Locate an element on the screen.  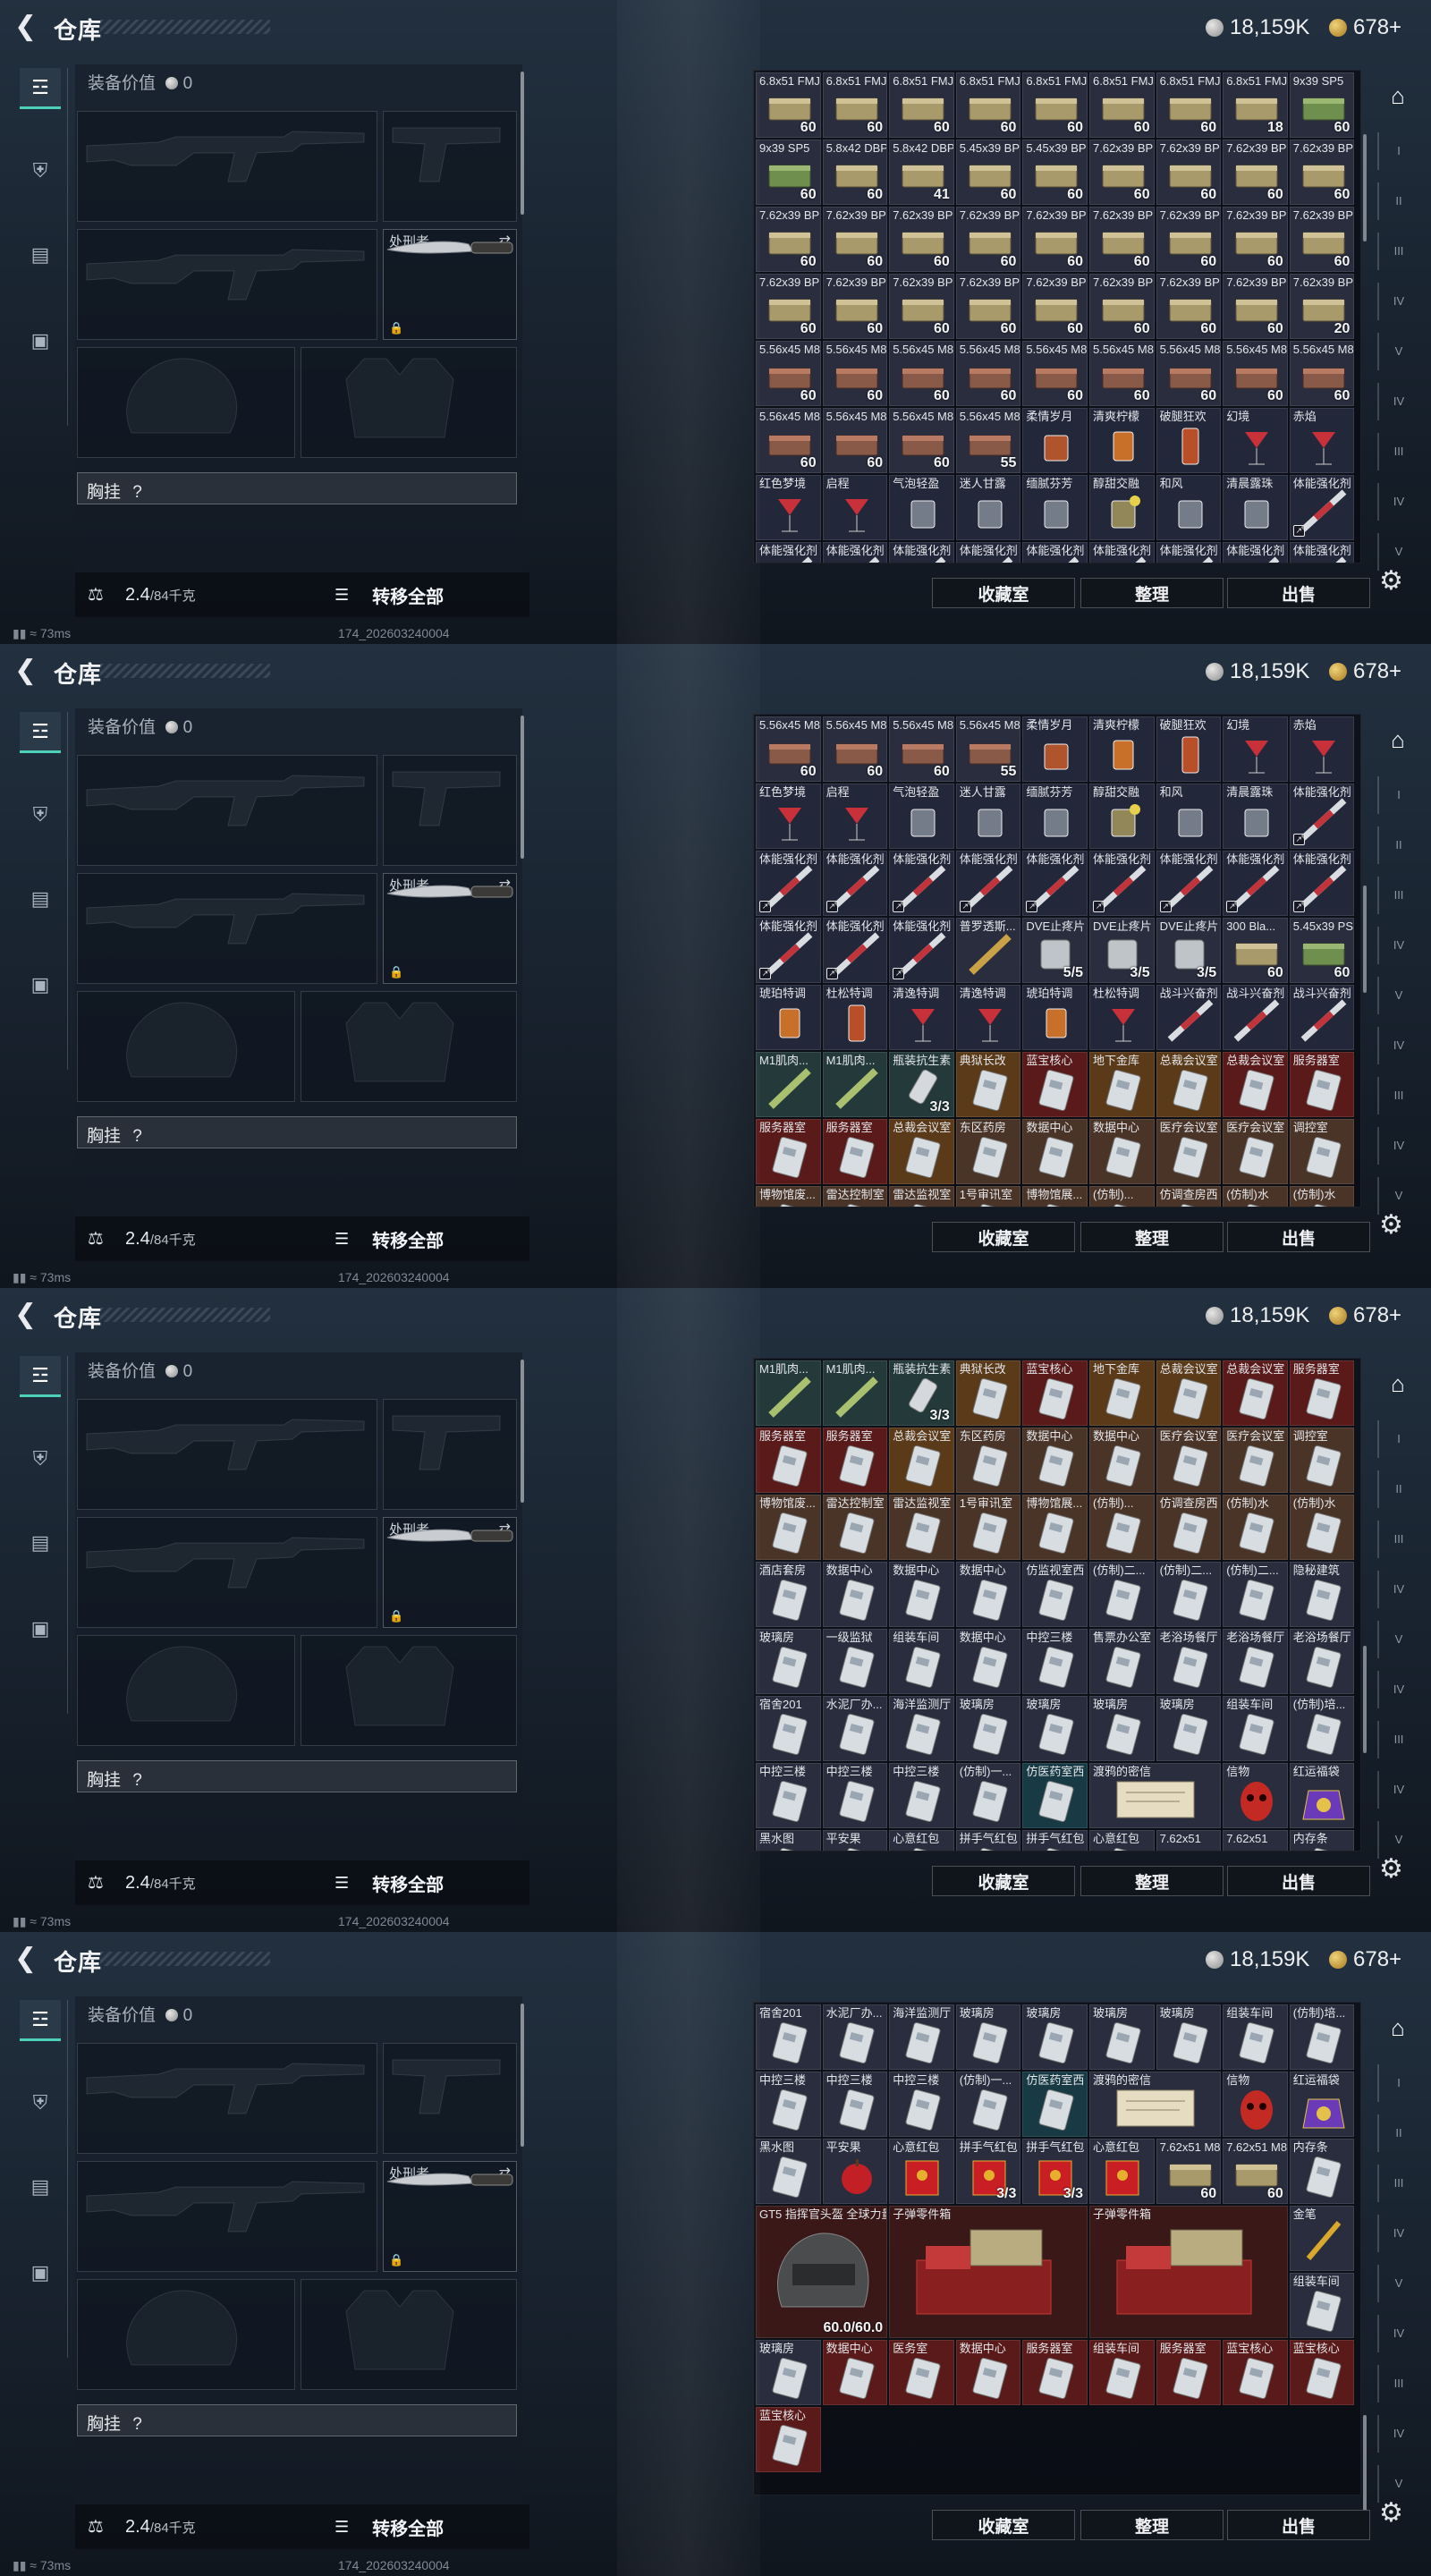
stash-item: 启程 is located at coordinates (855, 816).